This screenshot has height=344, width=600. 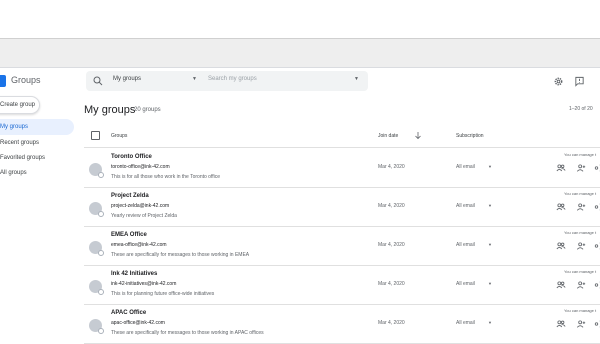 What do you see at coordinates (581, 109) in the screenshot?
I see `pagination-label: 1–20 of 20` at bounding box center [581, 109].